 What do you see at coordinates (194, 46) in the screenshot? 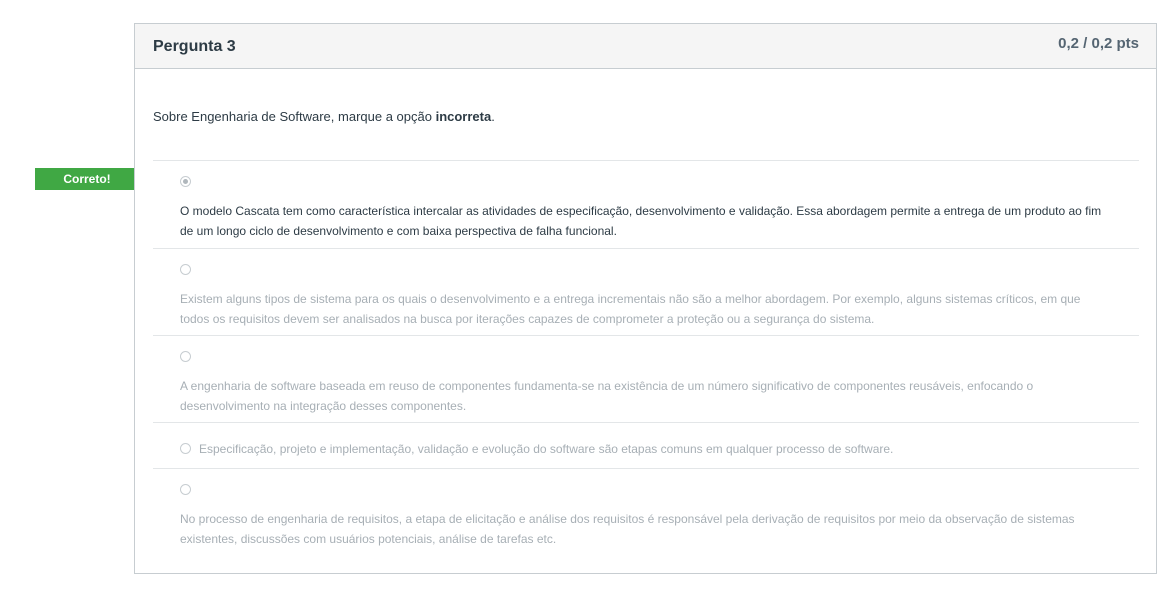
I see `question-title: Pergunta 3` at bounding box center [194, 46].